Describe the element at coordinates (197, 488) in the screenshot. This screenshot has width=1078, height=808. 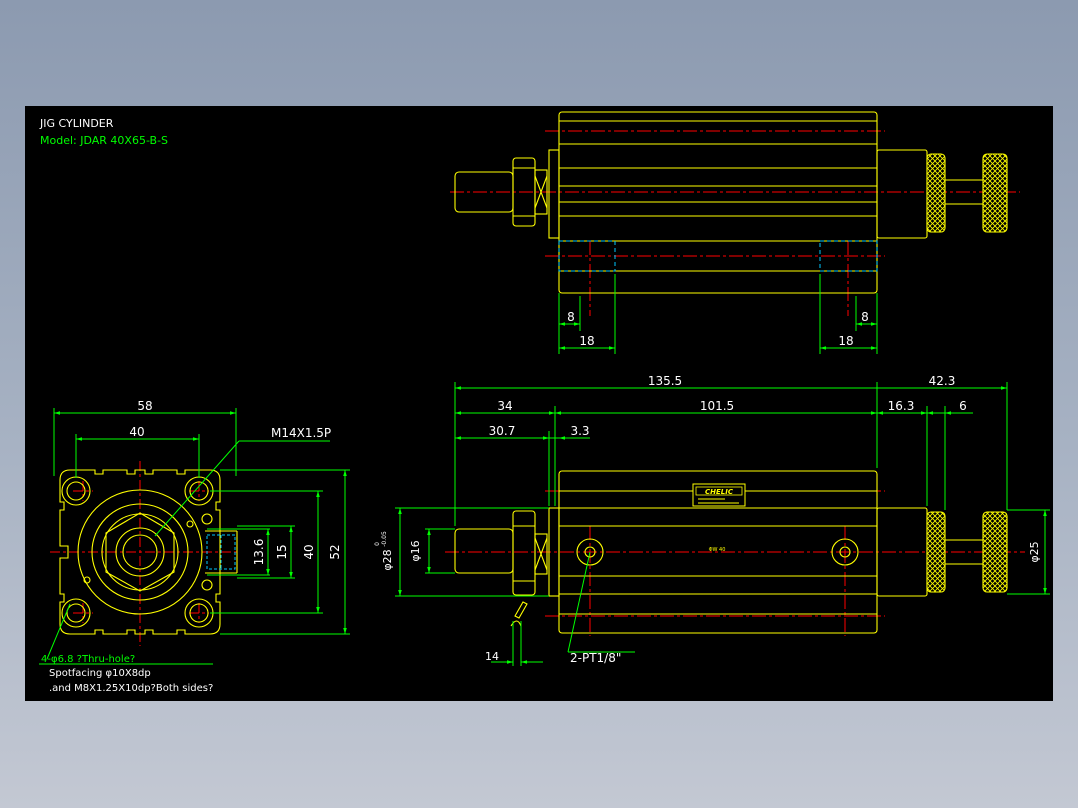
I see `thread-leader` at that location.